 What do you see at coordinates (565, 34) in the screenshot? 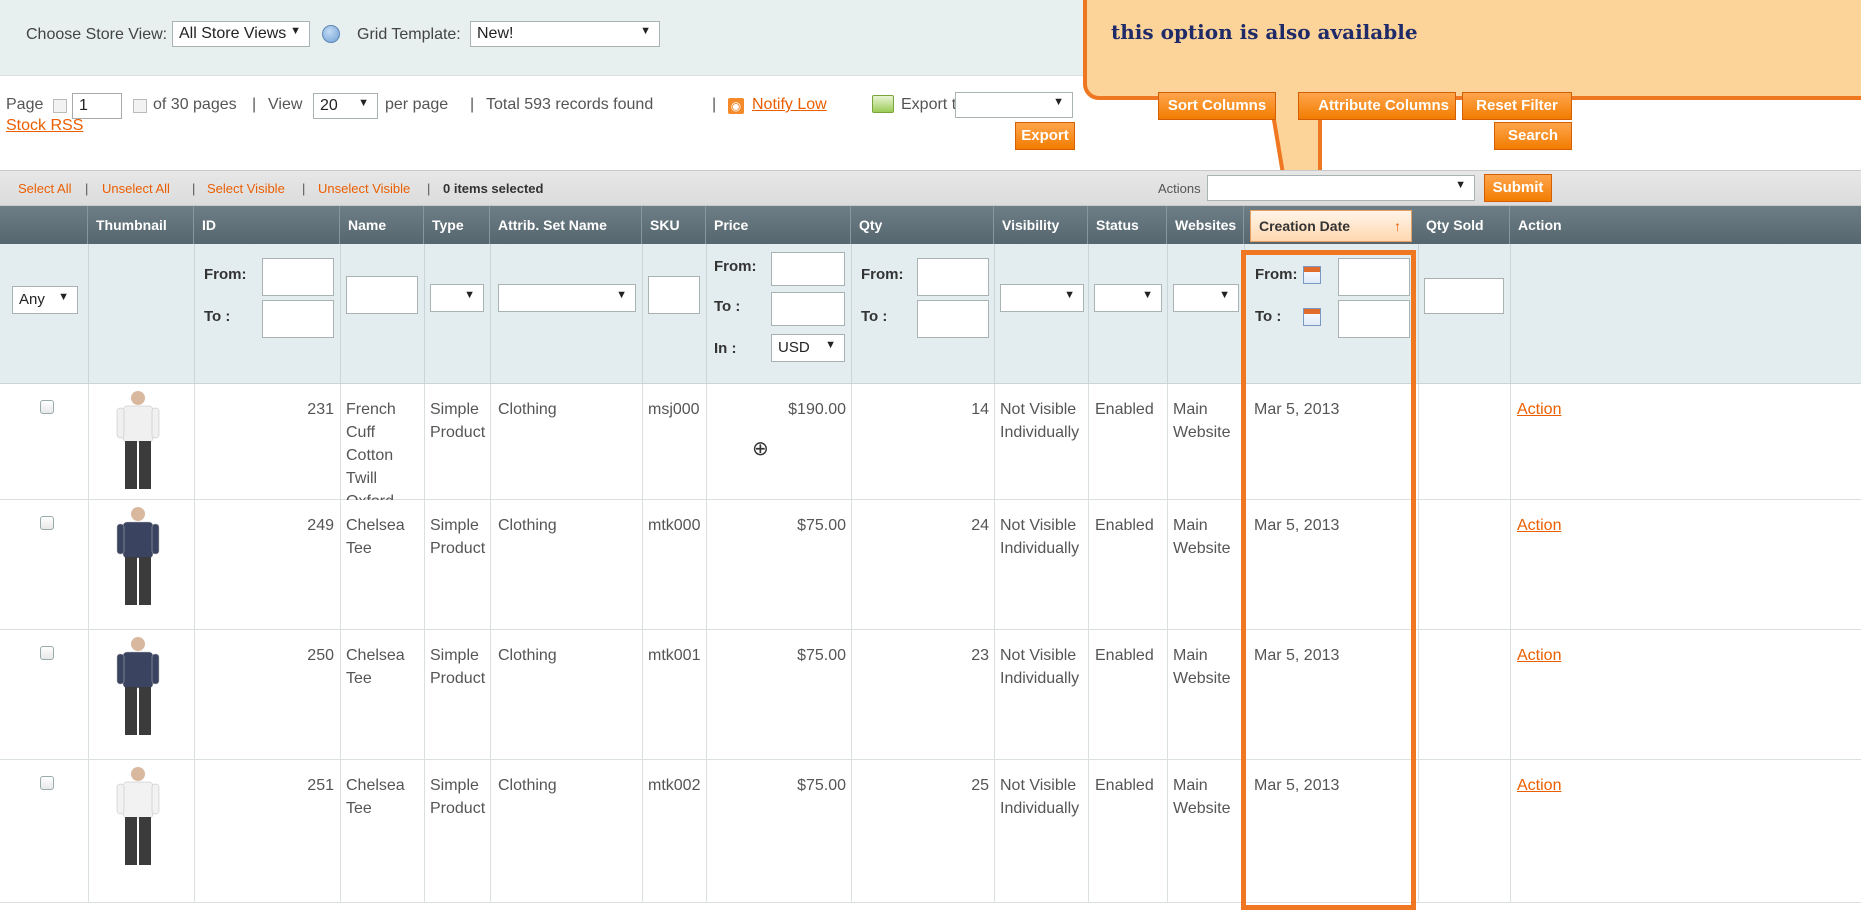
I see `grid-template-select: New! ▼` at bounding box center [565, 34].